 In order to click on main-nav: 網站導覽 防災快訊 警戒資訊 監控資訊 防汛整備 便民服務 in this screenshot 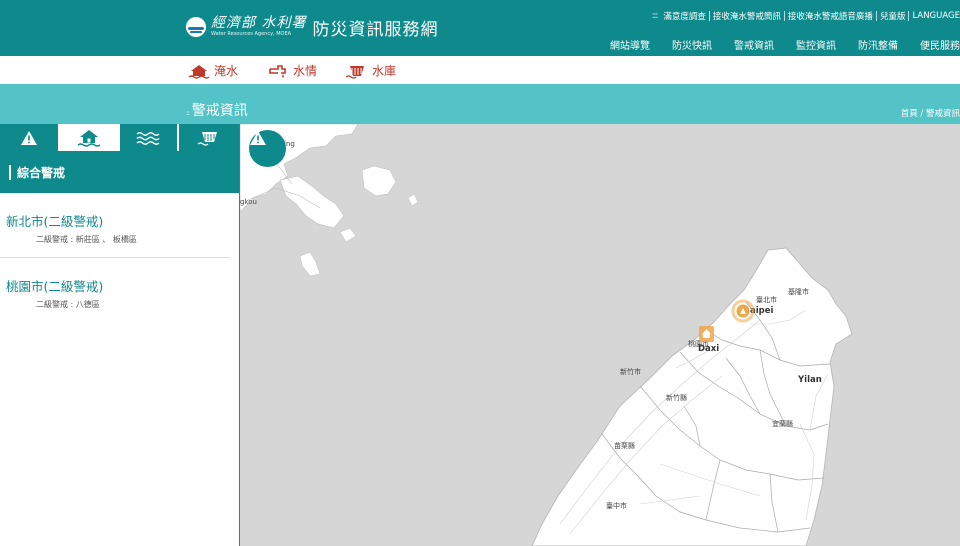, I will do `click(774, 44)`.